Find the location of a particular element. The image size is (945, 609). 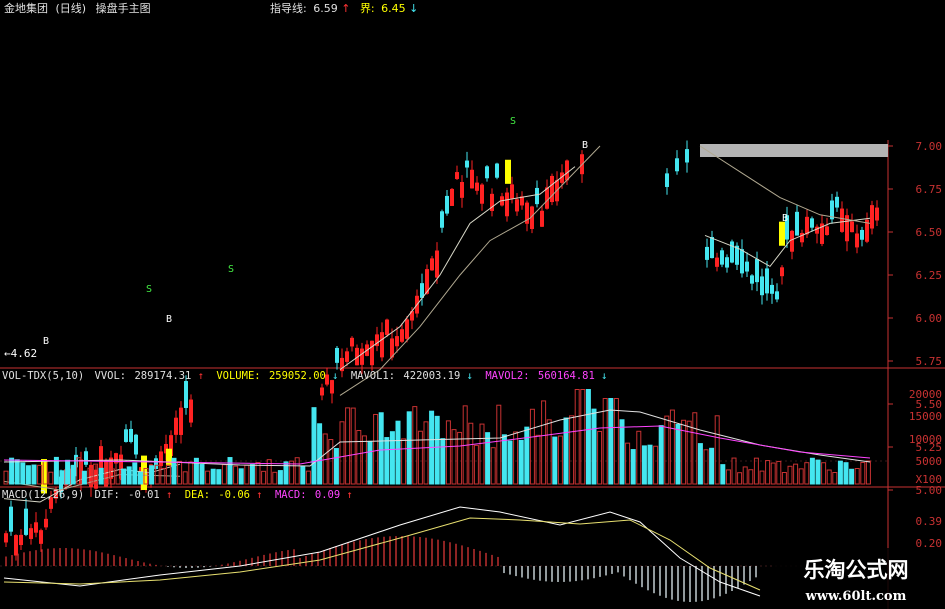

svg-text: 金地集团 (日线) 操盘手主图 is located at coordinates (77, 8).